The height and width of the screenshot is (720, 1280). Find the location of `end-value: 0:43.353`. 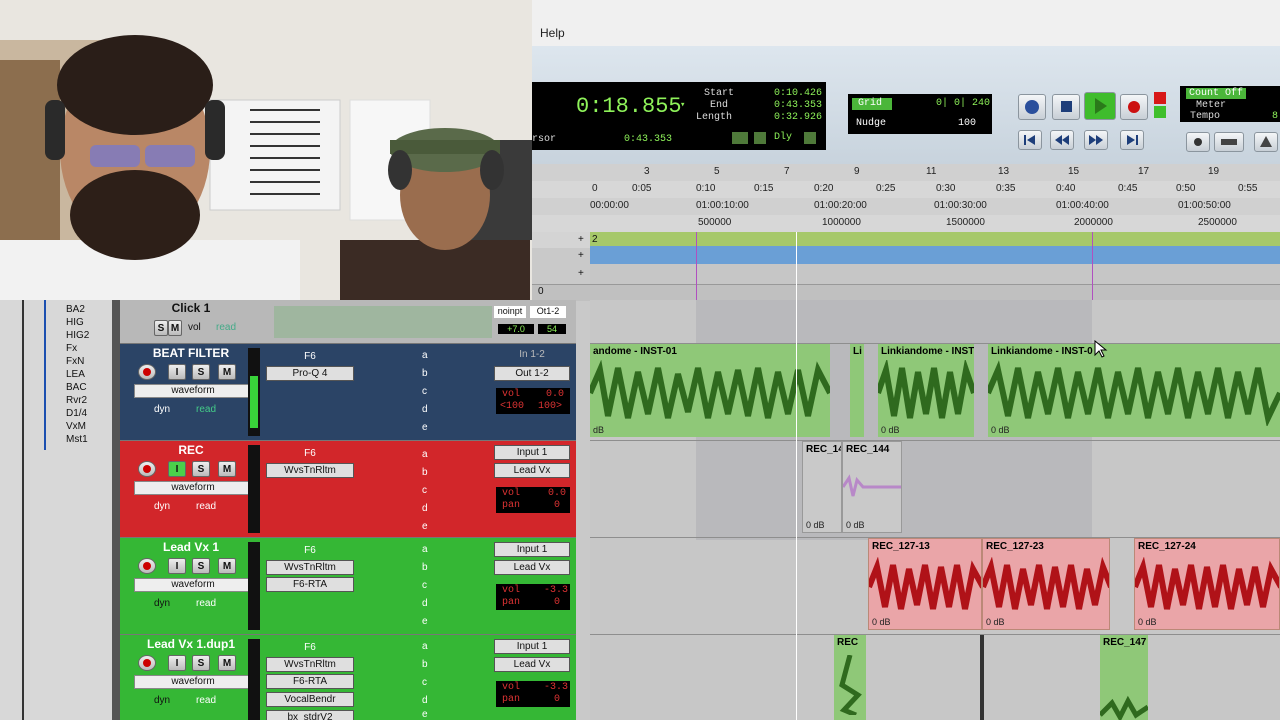

end-value: 0:43.353 is located at coordinates (798, 105).